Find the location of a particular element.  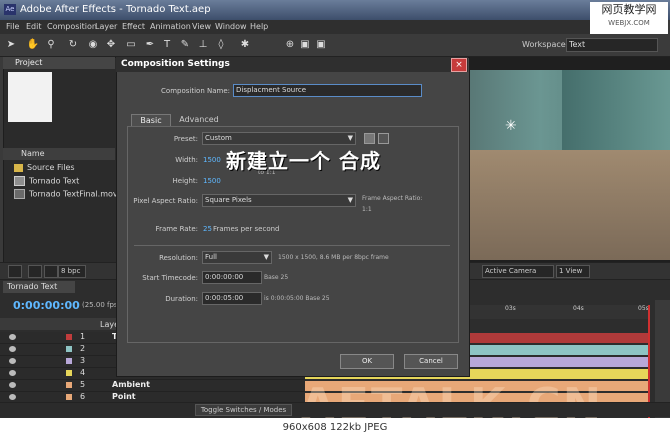

height-value: 1500 is located at coordinates (212, 181).